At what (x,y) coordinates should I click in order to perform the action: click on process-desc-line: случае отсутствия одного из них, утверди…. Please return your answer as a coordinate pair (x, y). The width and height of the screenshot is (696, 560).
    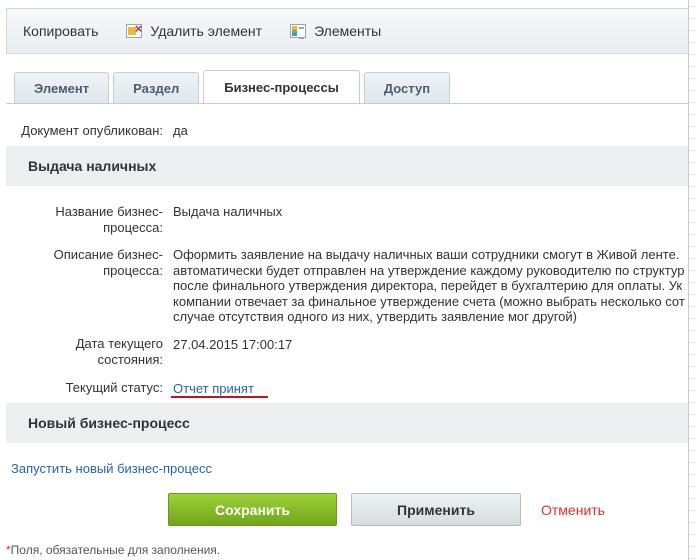
    Looking at the image, I should click on (375, 316).